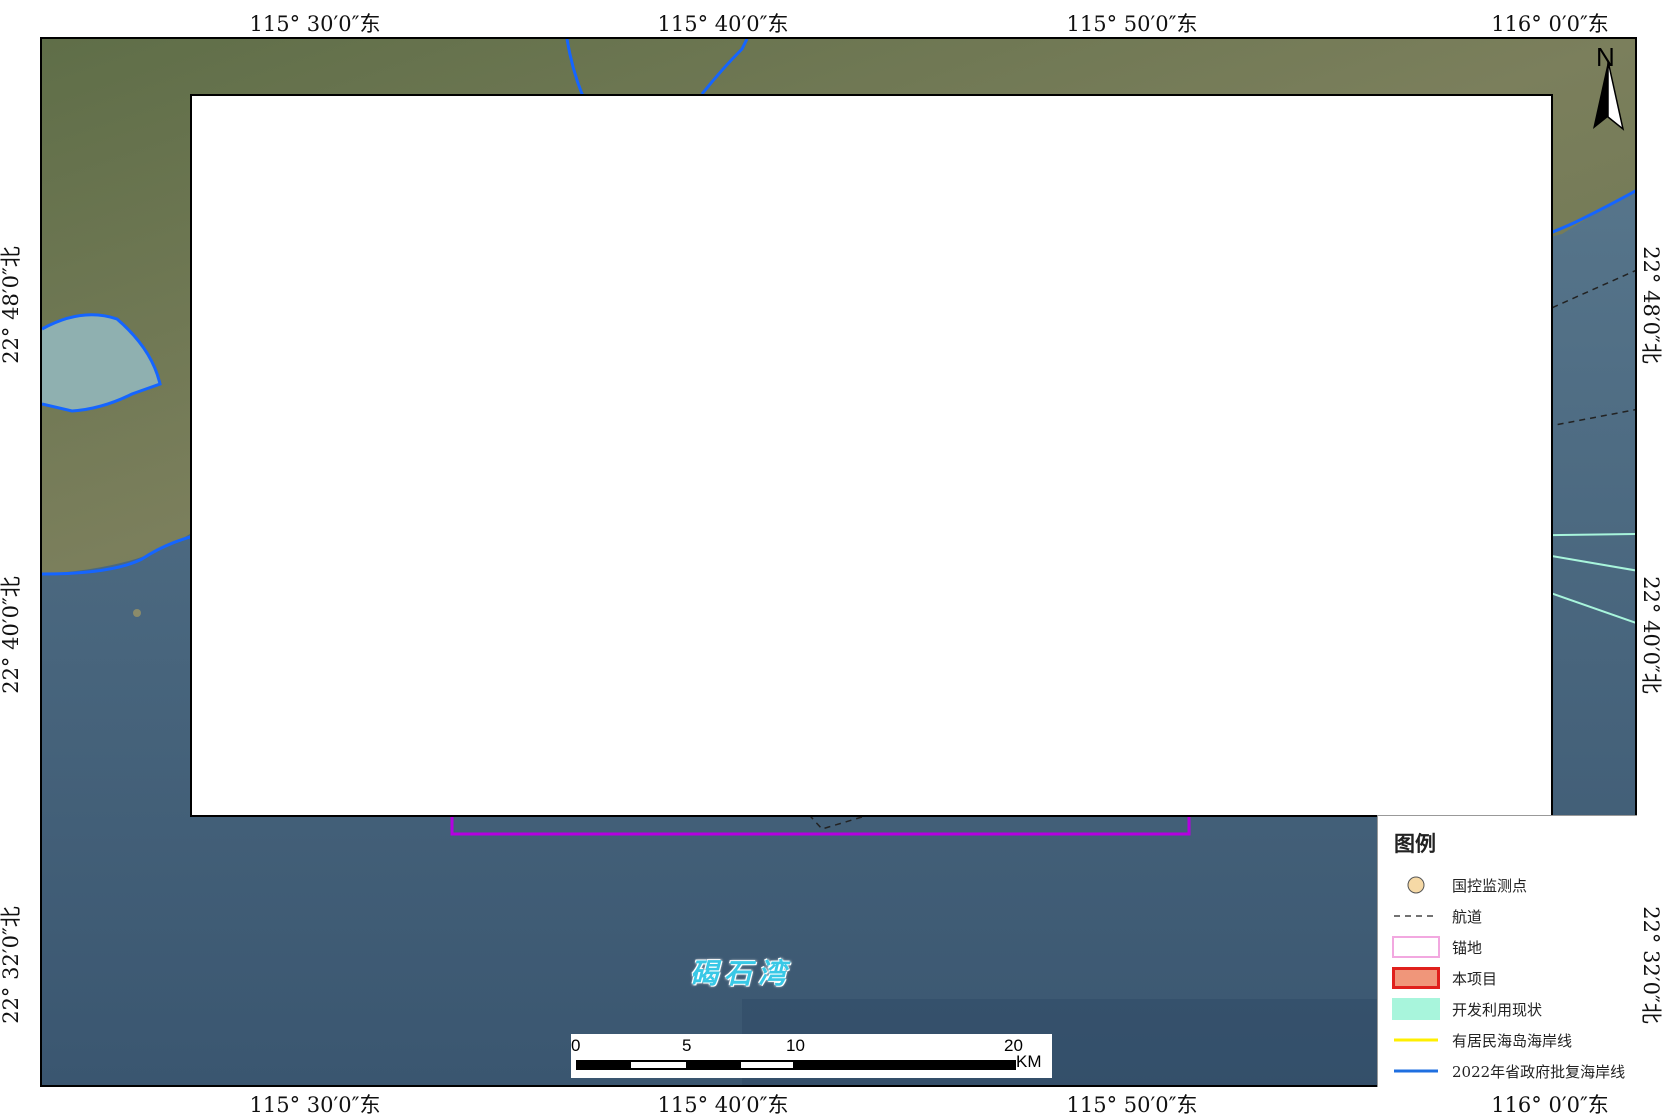 This screenshot has height=1119, width=1666. I want to click on scalebar-graphic, so click(796, 1065).